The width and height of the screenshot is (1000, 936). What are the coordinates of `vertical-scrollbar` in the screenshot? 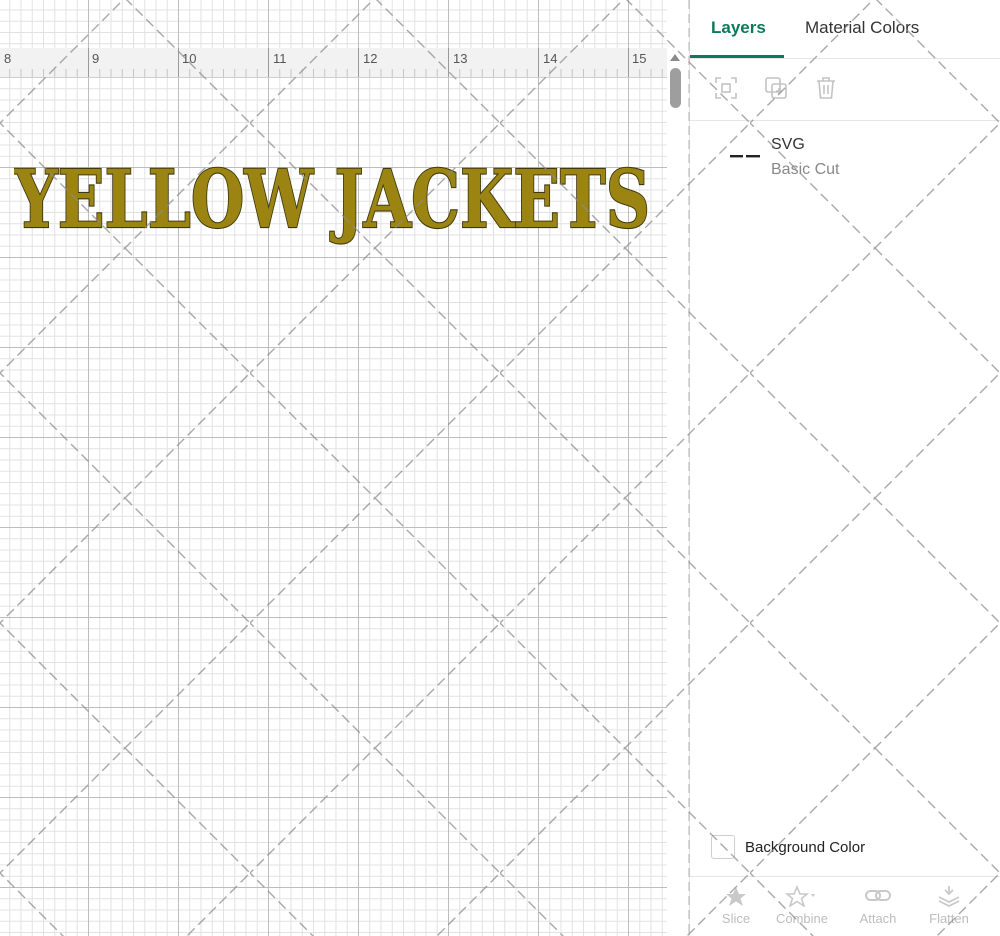 It's located at (677, 492).